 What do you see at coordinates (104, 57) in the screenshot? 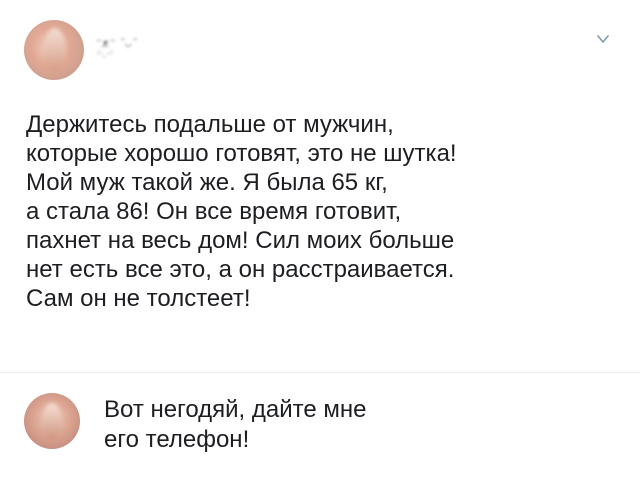
I see `author-handle: ꜝ˘ᵕ˘ꜝ` at bounding box center [104, 57].